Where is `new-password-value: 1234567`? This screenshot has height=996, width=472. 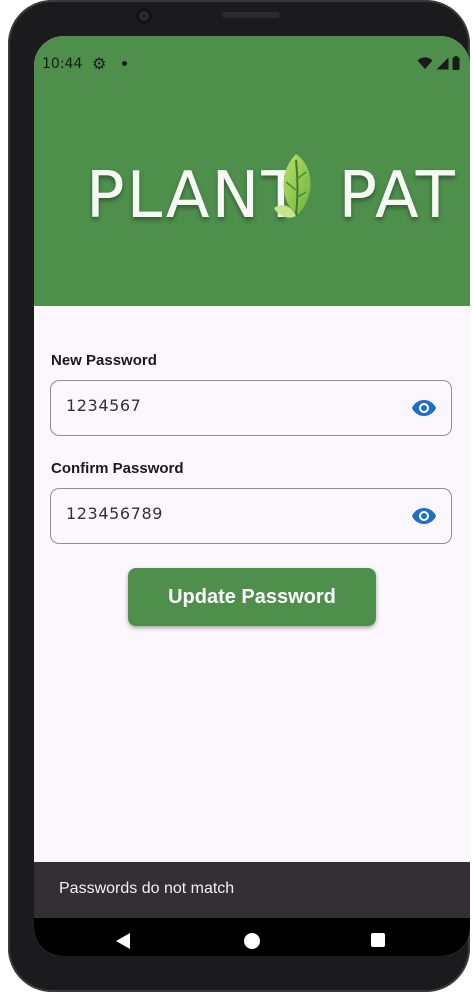 new-password-value: 1234567 is located at coordinates (103, 405).